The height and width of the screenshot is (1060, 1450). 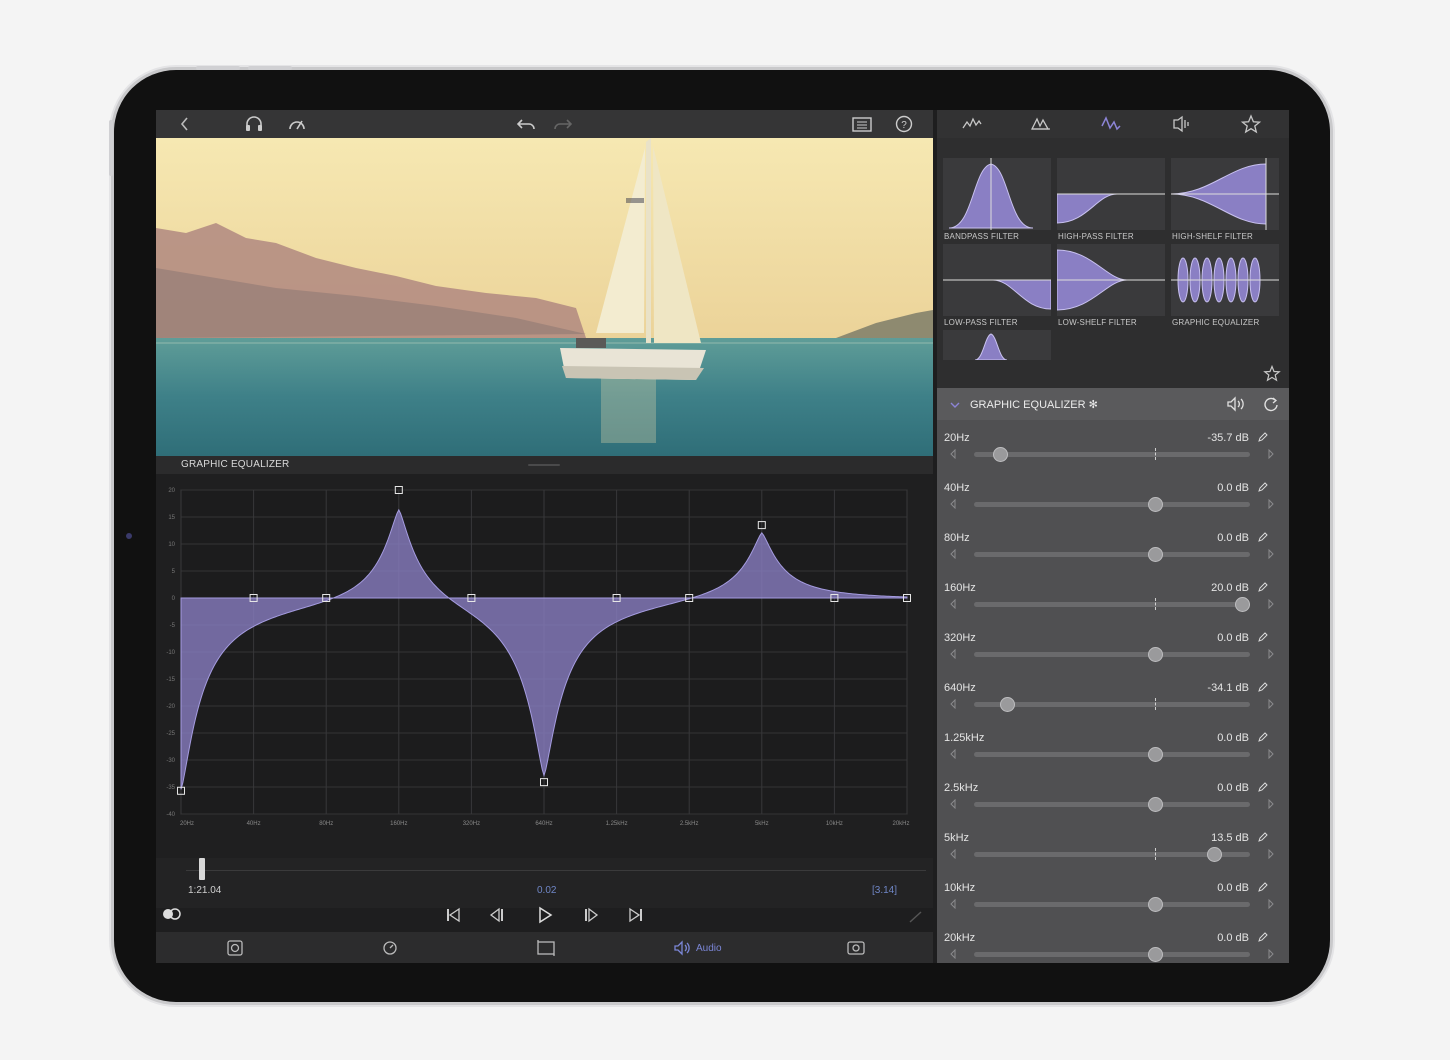 I want to click on headphones-icon, so click(x=254, y=124).